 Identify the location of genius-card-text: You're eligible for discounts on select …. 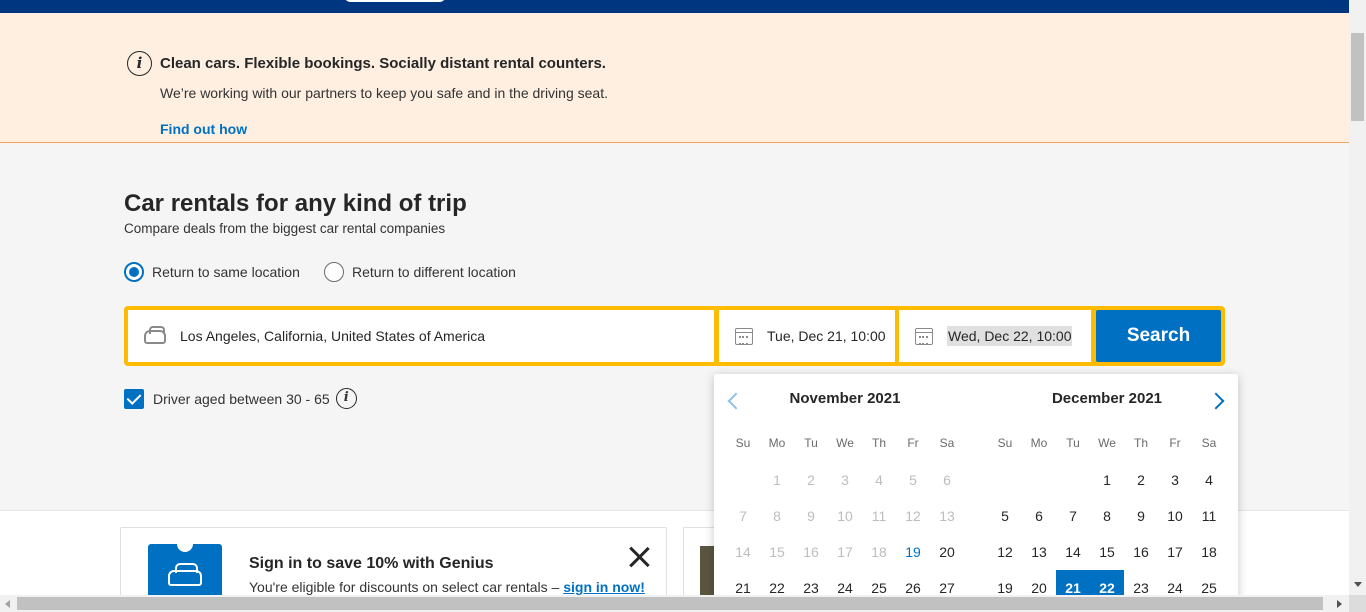
(447, 587).